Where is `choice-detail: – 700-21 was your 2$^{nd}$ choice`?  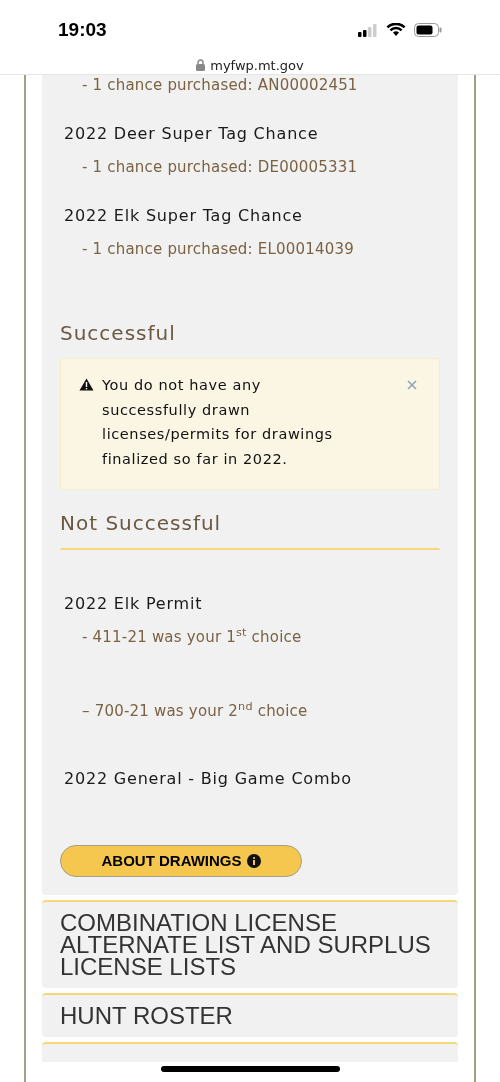 choice-detail: – 700-21 was your 2$^{nd}$ choice is located at coordinates (195, 711).